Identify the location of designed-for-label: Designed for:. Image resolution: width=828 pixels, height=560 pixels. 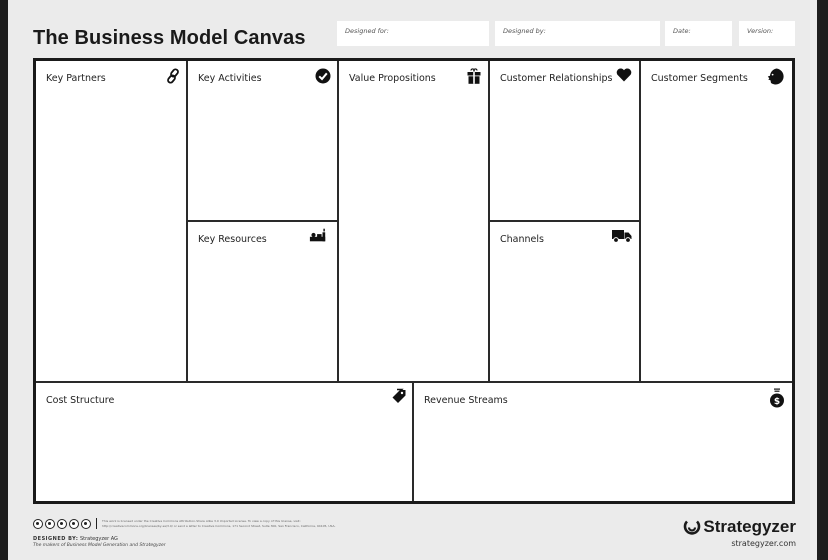
(367, 31).